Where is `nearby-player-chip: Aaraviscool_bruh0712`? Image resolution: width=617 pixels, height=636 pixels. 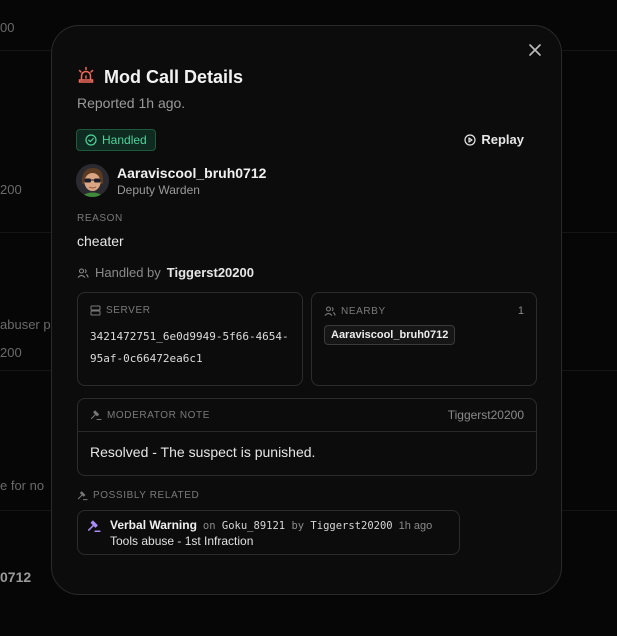
nearby-player-chip: Aaraviscool_bruh0712 is located at coordinates (390, 335).